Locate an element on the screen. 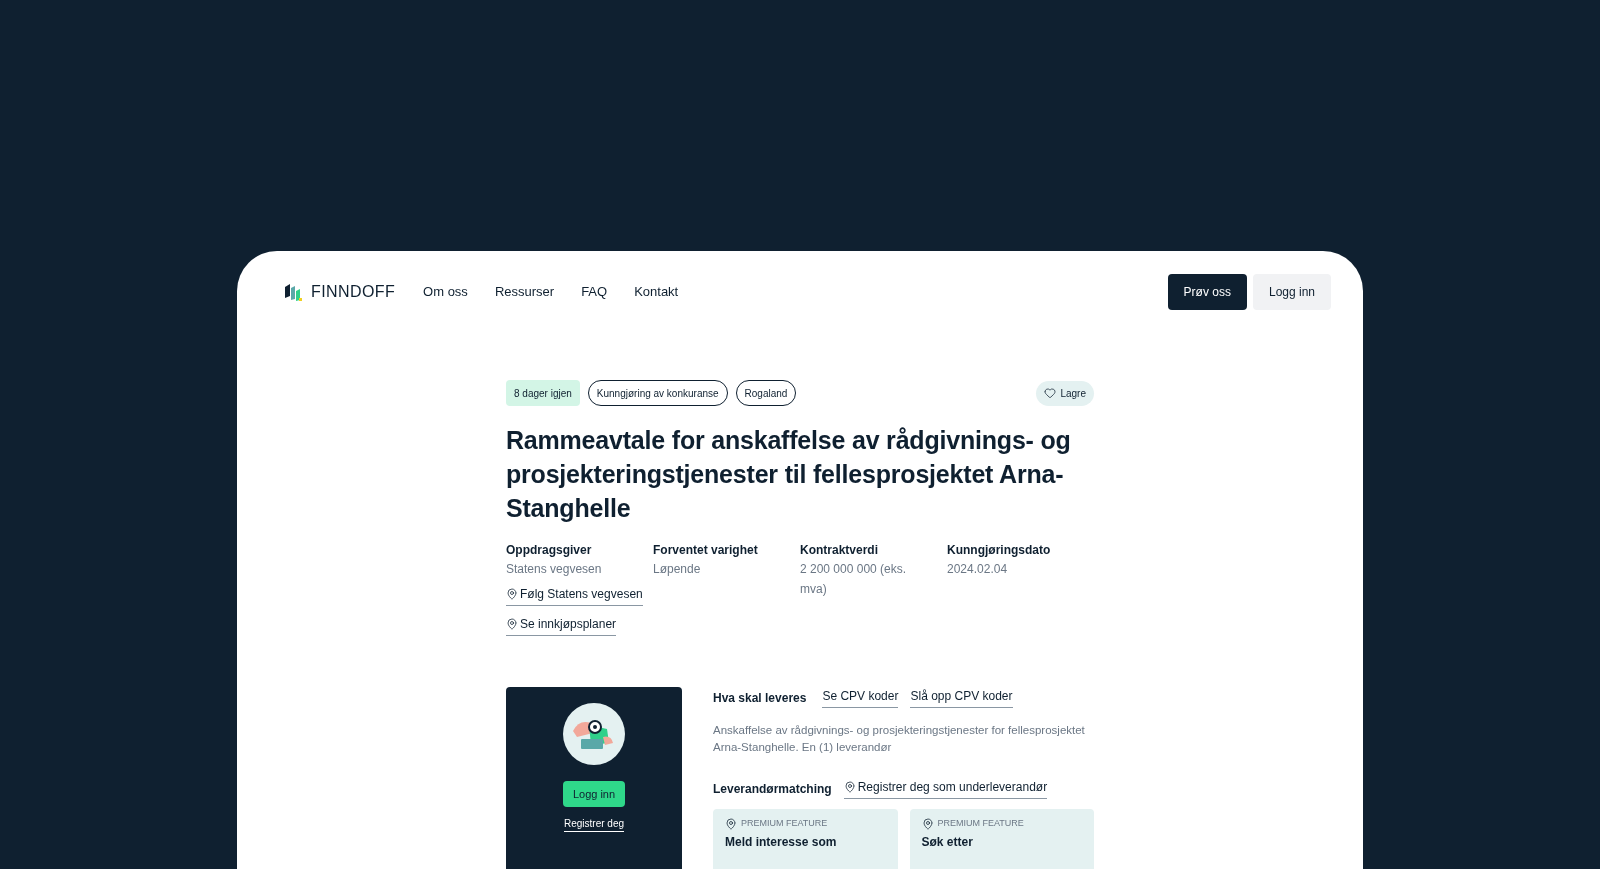 Image resolution: width=1600 pixels, height=869 pixels. section-heading: Leverandørmatching is located at coordinates (772, 789).